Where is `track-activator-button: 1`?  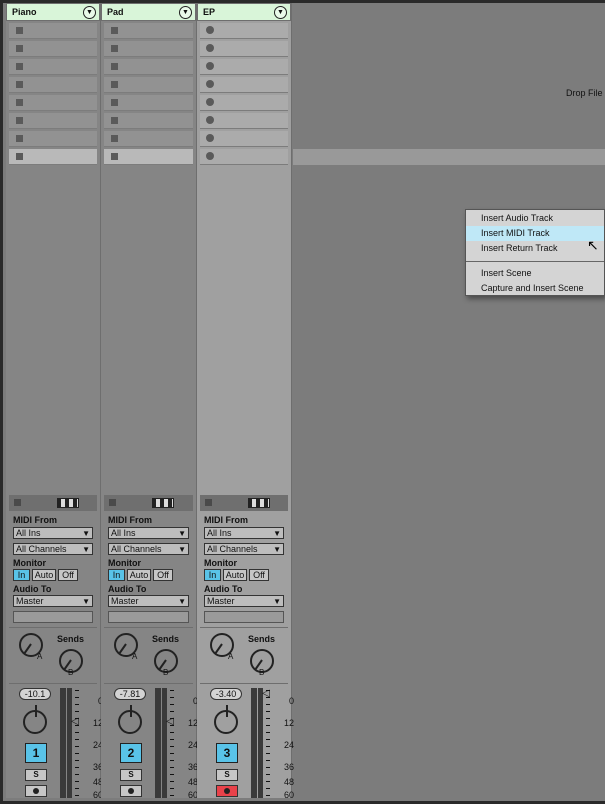
track-activator-button: 1 is located at coordinates (36, 753).